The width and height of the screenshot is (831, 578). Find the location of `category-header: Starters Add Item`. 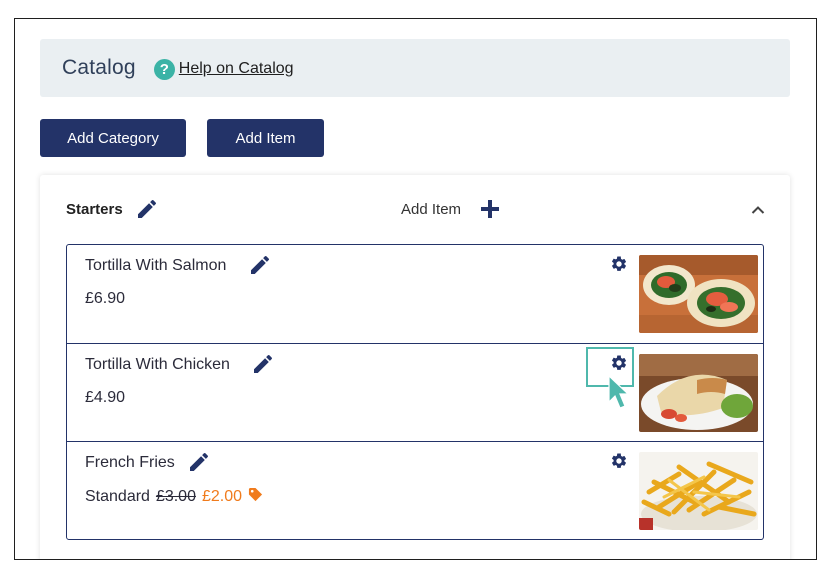

category-header: Starters Add Item is located at coordinates (415, 209).